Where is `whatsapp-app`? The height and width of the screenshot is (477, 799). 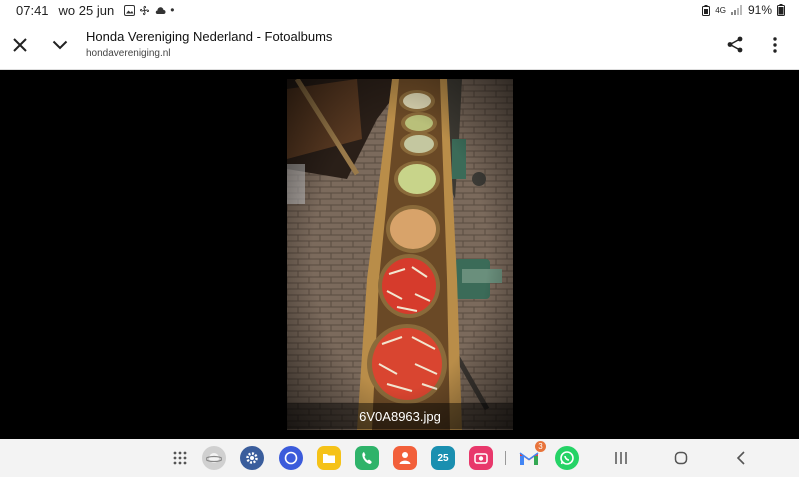 whatsapp-app is located at coordinates (567, 458).